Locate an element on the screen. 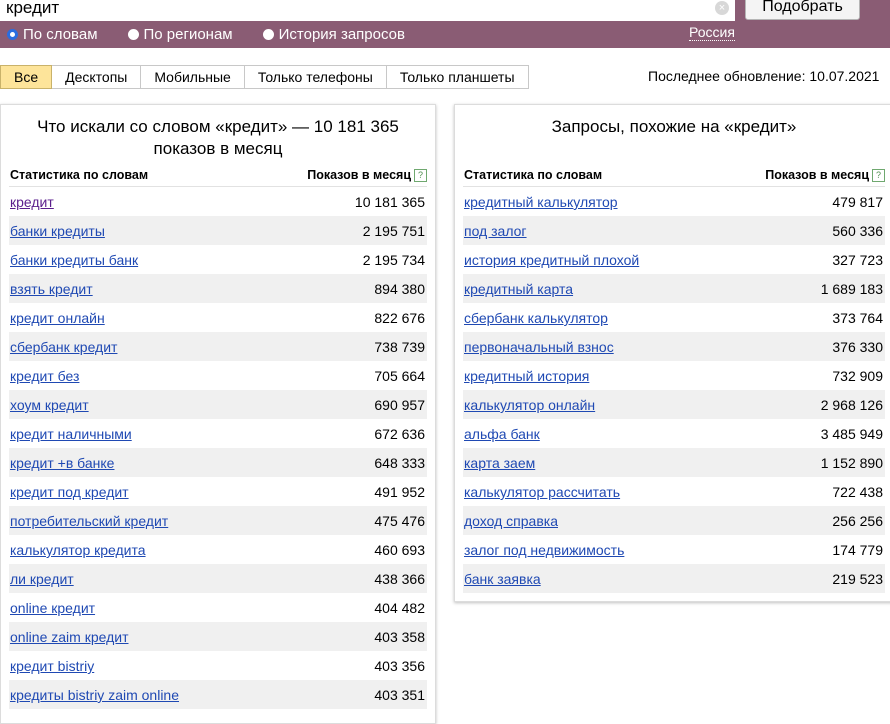 The width and height of the screenshot is (890, 724). radio-by-words: По словам is located at coordinates (52, 34).